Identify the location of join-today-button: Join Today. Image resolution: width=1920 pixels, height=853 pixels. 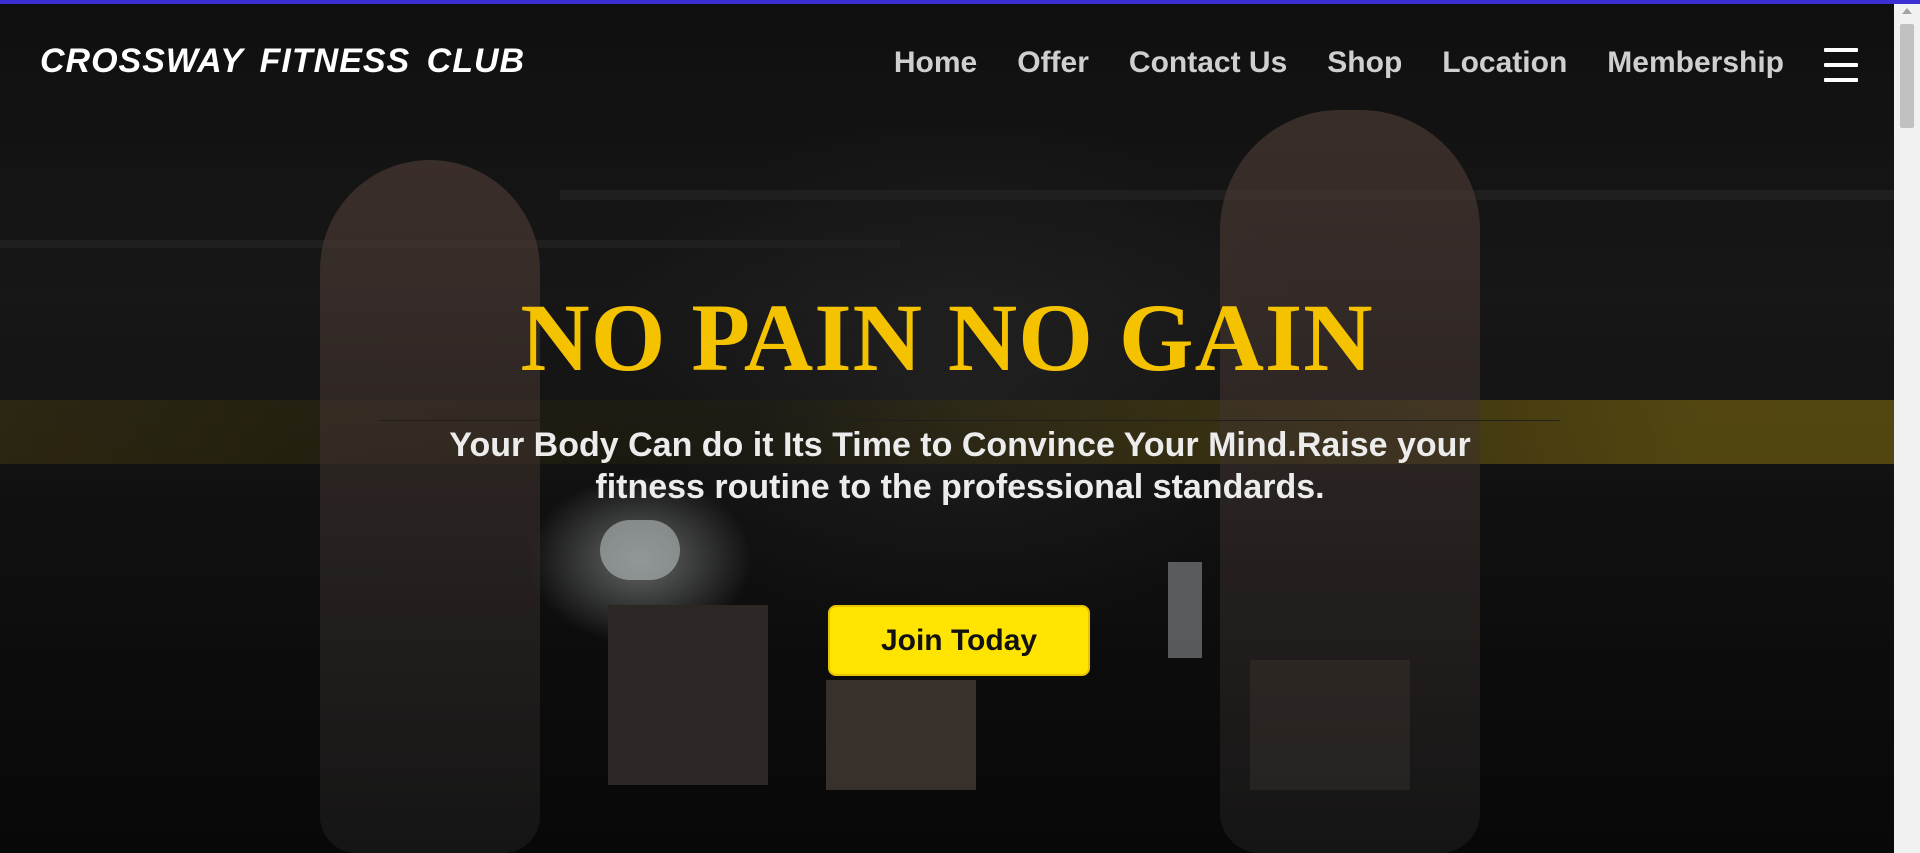
(959, 640).